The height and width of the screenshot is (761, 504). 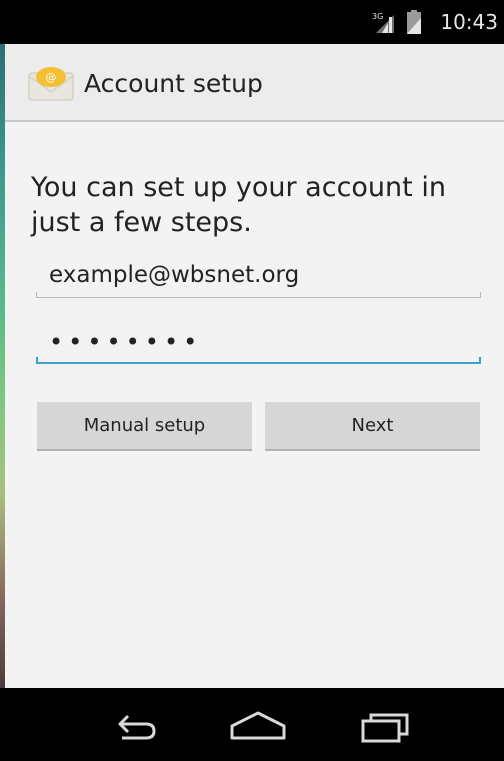 I want to click on next-button: Next, so click(x=372, y=426).